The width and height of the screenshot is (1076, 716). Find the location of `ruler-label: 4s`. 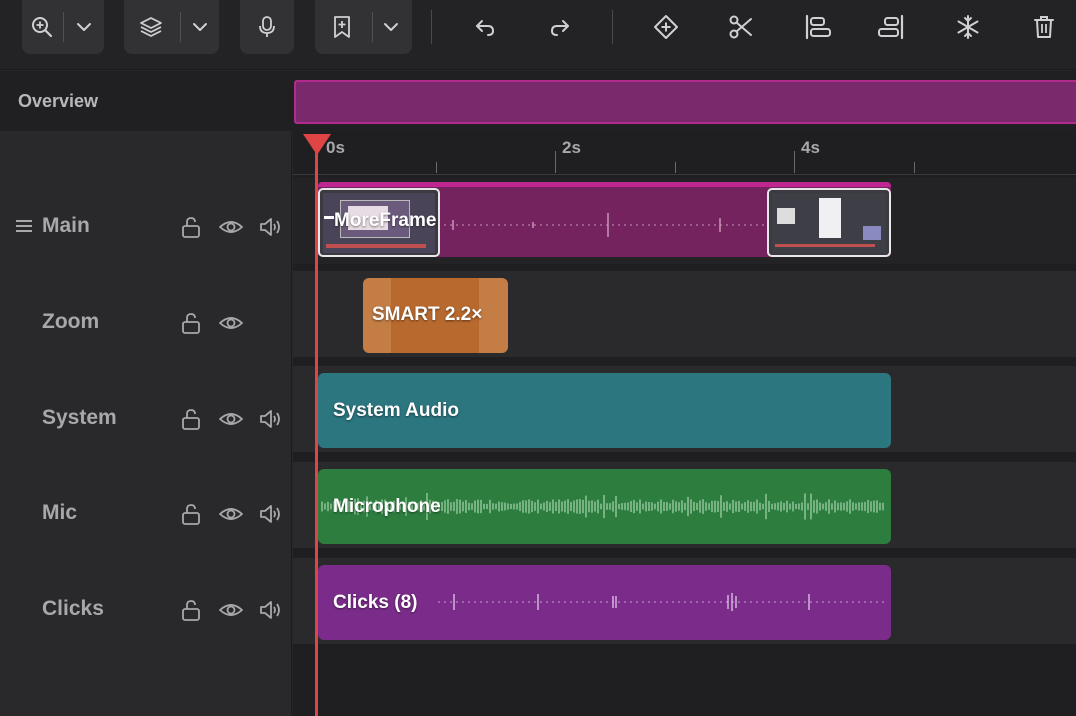

ruler-label: 4s is located at coordinates (810, 147).